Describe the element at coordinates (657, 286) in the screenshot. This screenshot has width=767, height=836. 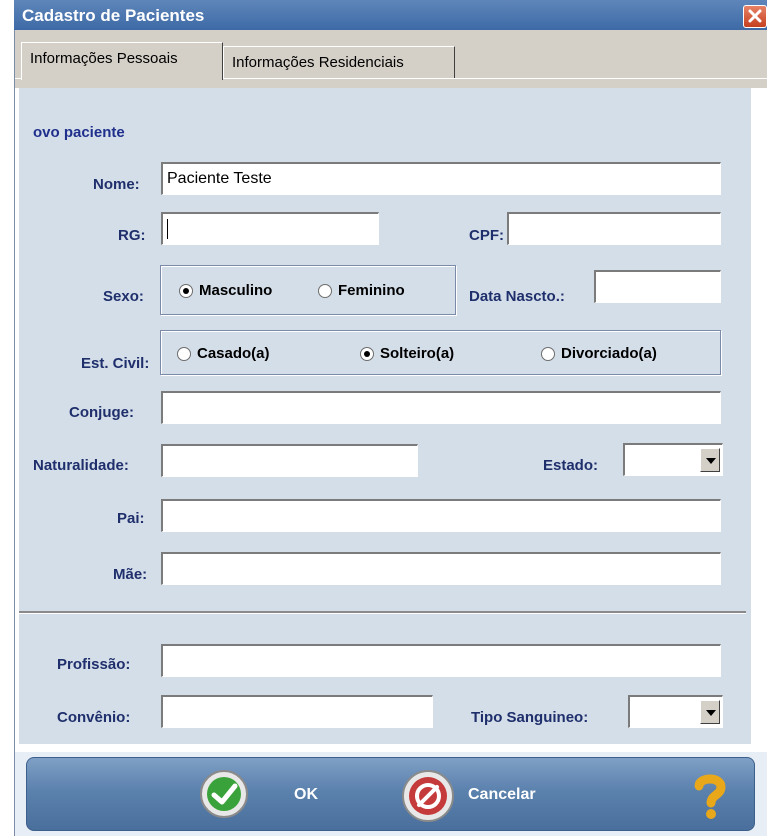
I see `data-nascimento-field` at that location.